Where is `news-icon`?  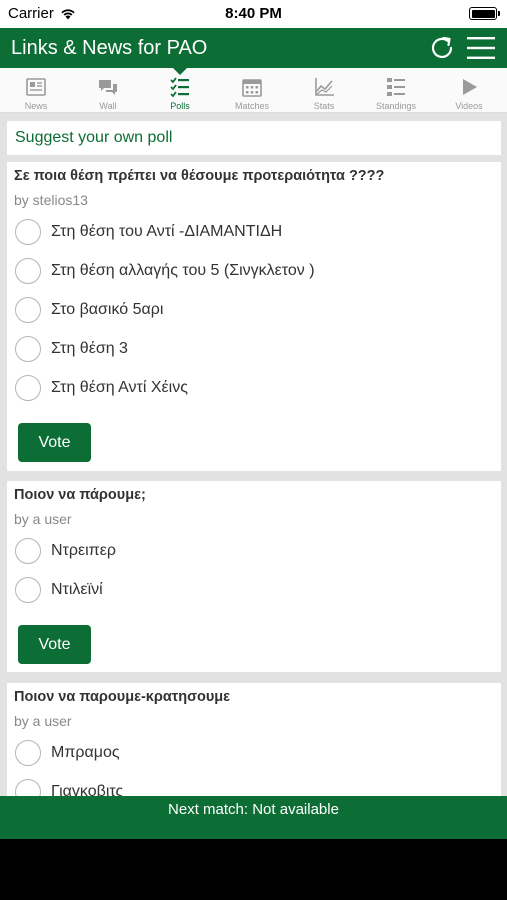
news-icon is located at coordinates (36, 87).